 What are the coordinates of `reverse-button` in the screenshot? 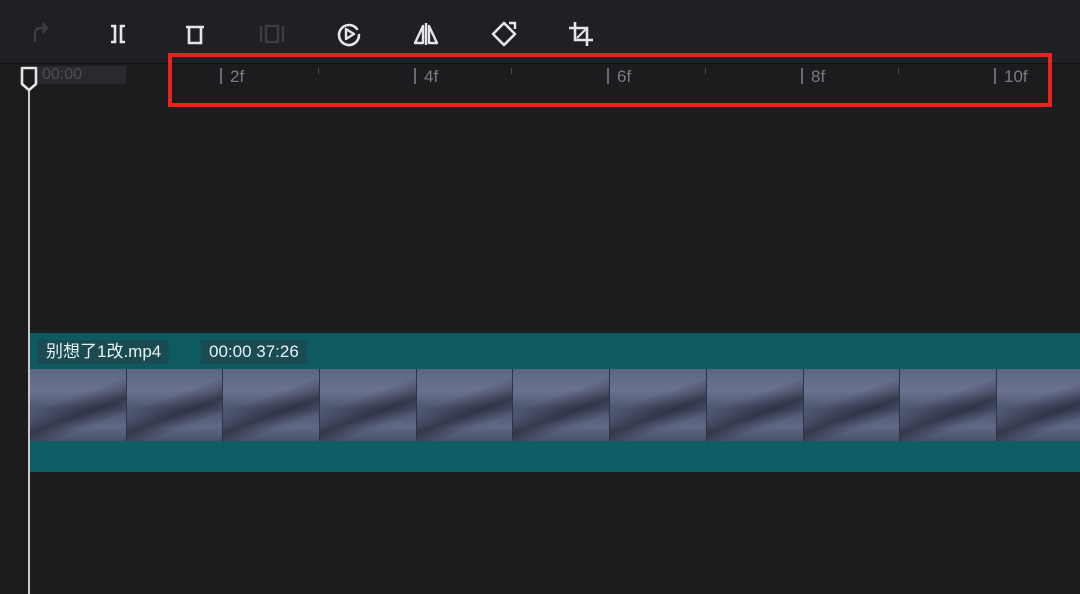 It's located at (349, 34).